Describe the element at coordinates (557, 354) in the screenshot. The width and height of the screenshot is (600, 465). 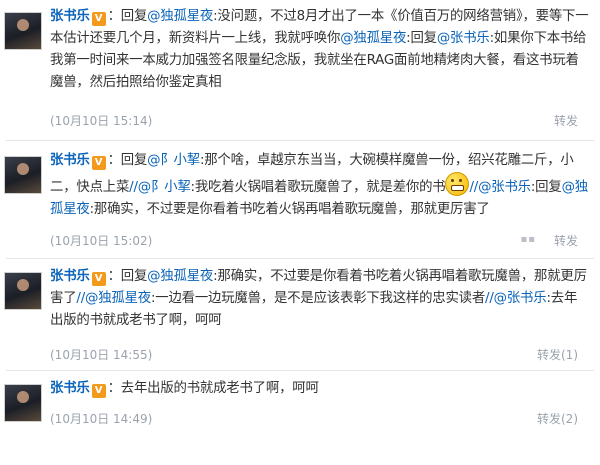
I see `repost-link: 转发(1)` at that location.